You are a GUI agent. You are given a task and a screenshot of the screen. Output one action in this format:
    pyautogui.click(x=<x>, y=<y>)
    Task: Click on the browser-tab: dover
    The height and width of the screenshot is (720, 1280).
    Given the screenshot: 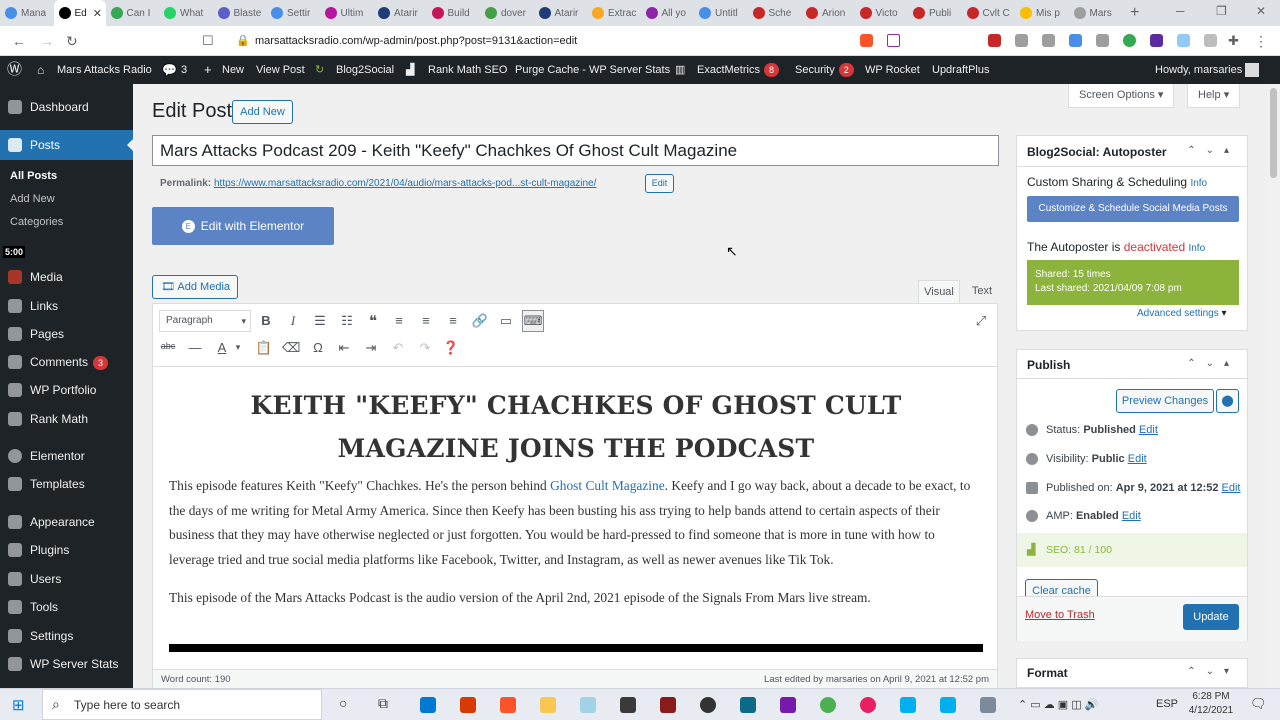 What is the action you would take?
    pyautogui.click(x=507, y=13)
    